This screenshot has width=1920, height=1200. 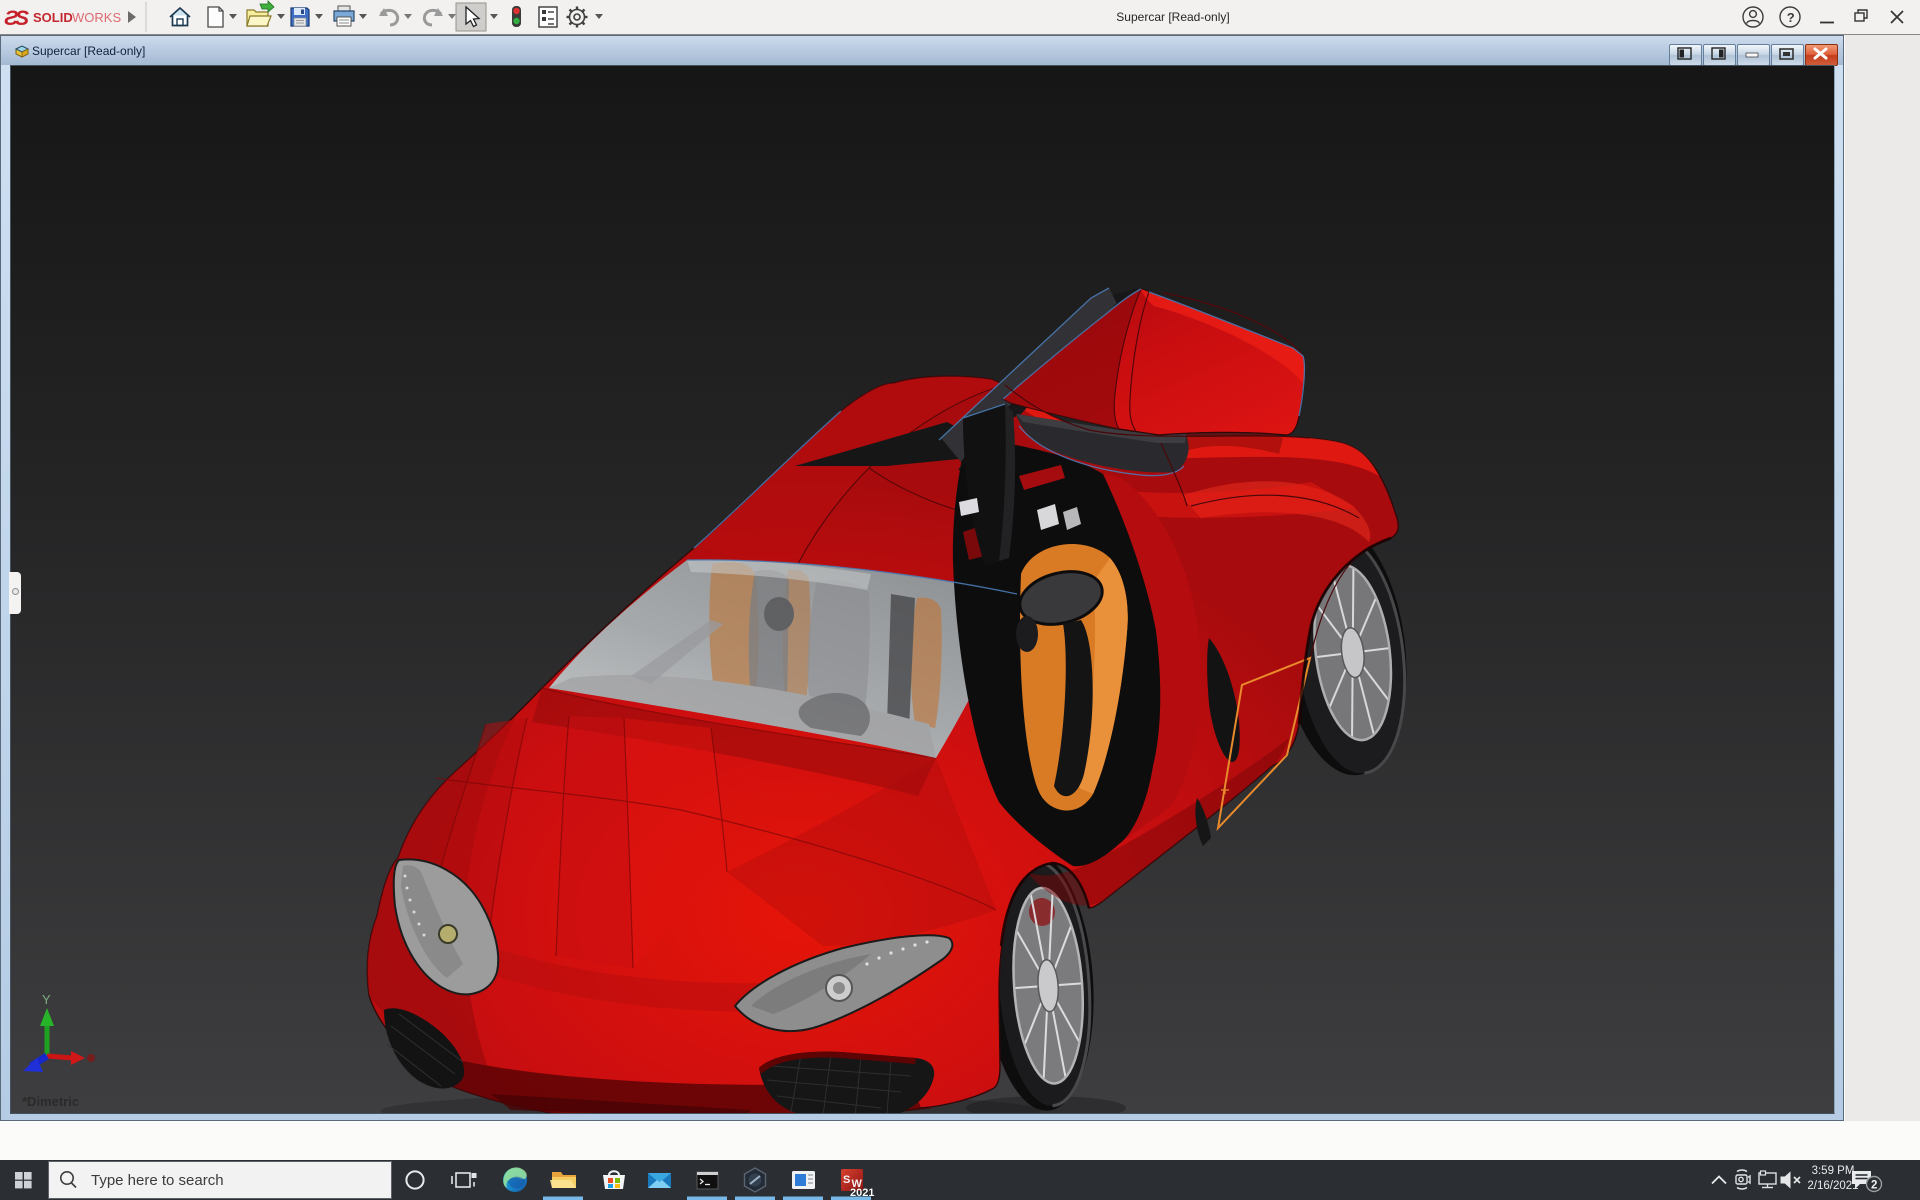 What do you see at coordinates (96, 17) in the screenshot?
I see `svg-text: WORKS` at bounding box center [96, 17].